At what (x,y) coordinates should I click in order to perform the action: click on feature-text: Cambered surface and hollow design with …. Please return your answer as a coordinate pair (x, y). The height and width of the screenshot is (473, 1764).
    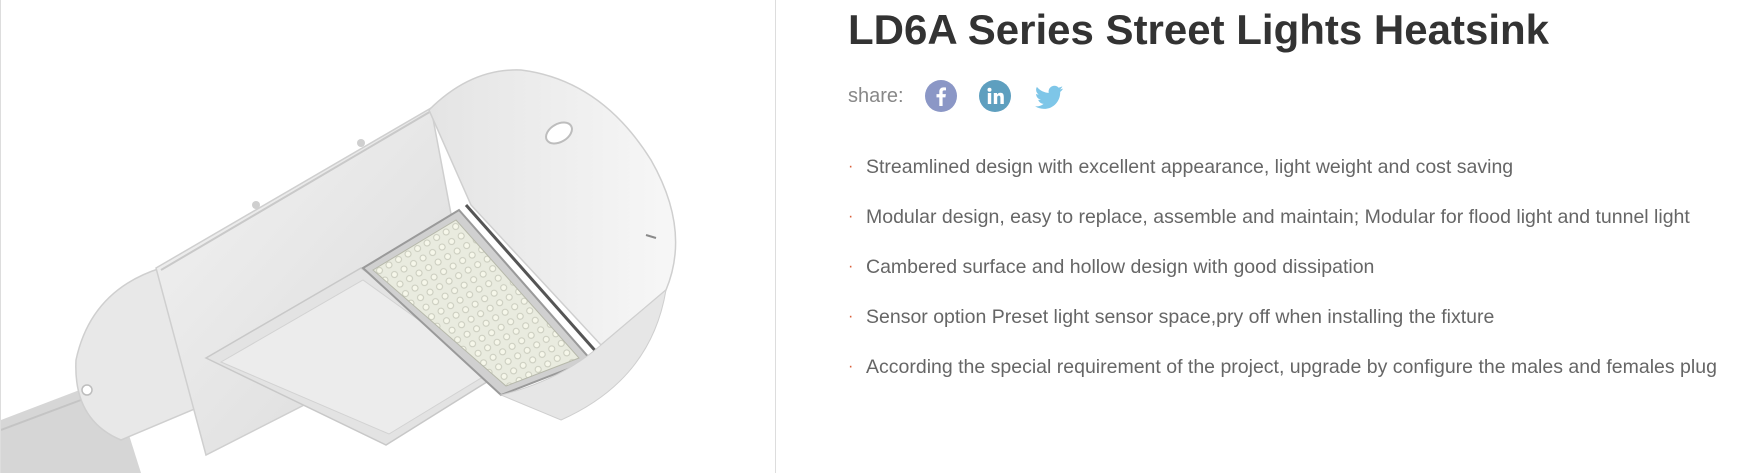
    Looking at the image, I should click on (1120, 267).